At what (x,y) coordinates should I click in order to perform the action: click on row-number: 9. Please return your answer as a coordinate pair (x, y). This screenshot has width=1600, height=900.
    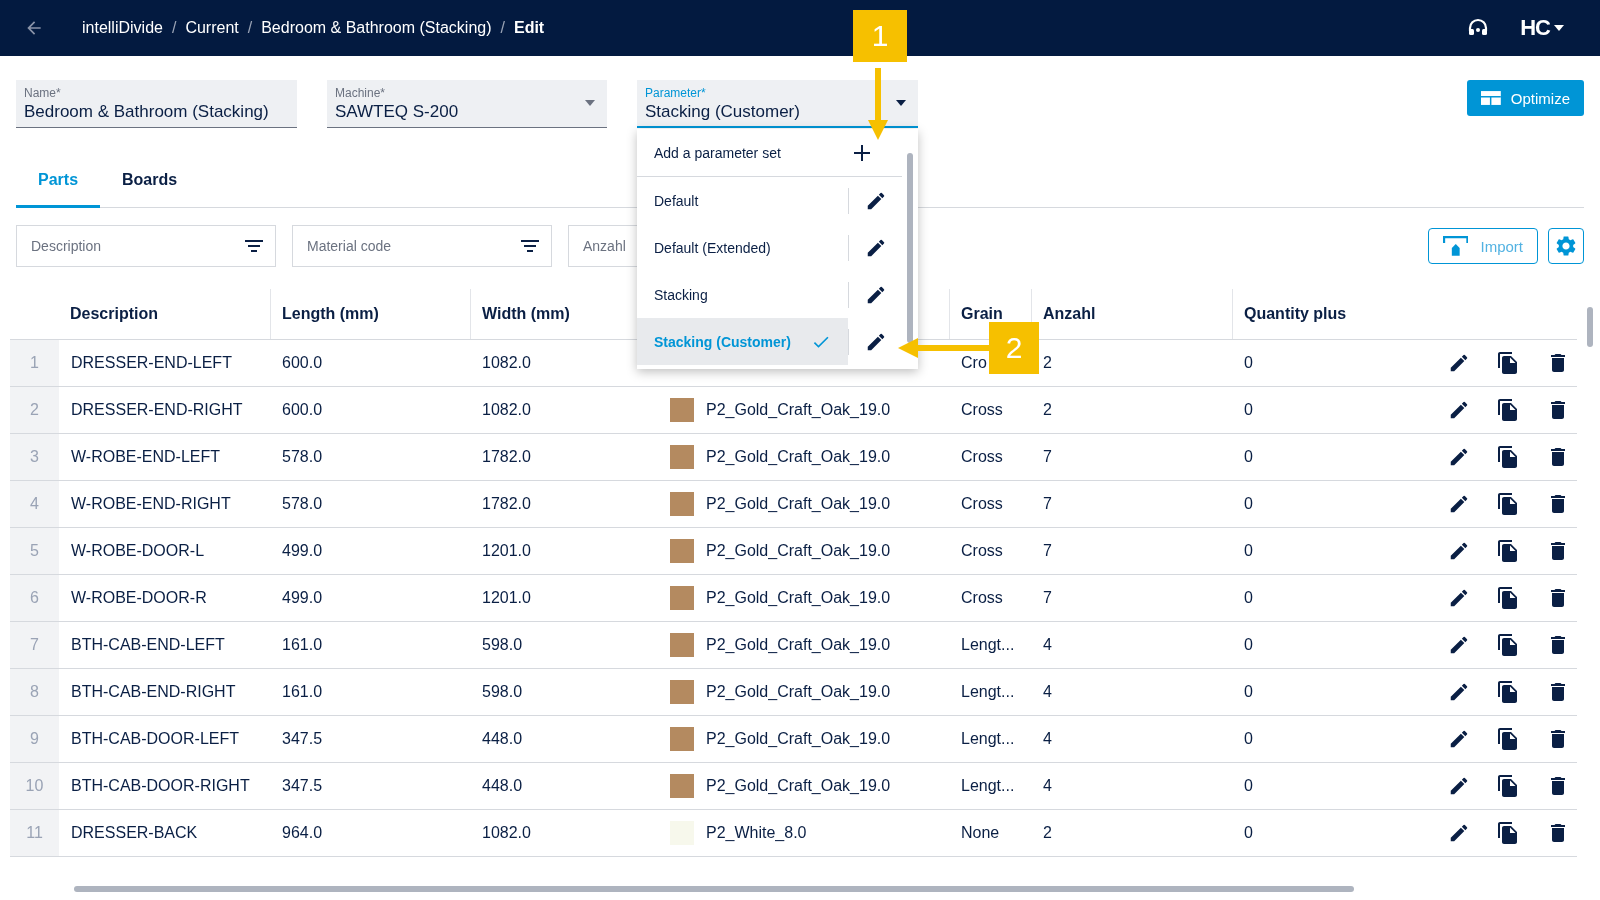
    Looking at the image, I should click on (34, 739).